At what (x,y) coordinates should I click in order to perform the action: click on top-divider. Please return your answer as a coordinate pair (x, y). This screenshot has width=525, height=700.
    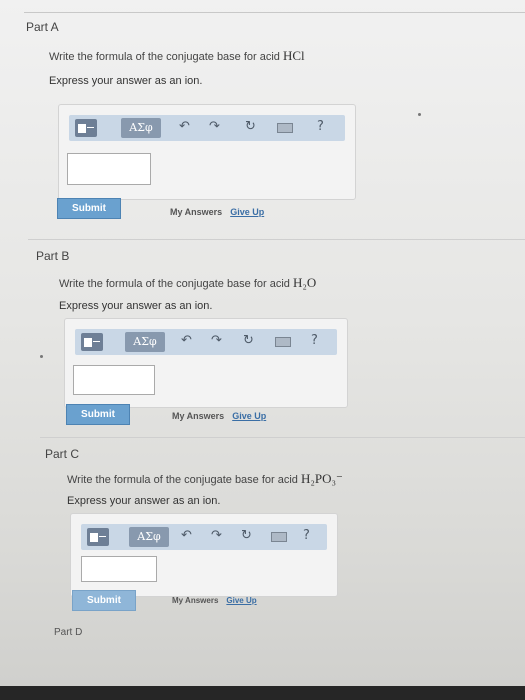
    Looking at the image, I should click on (274, 12).